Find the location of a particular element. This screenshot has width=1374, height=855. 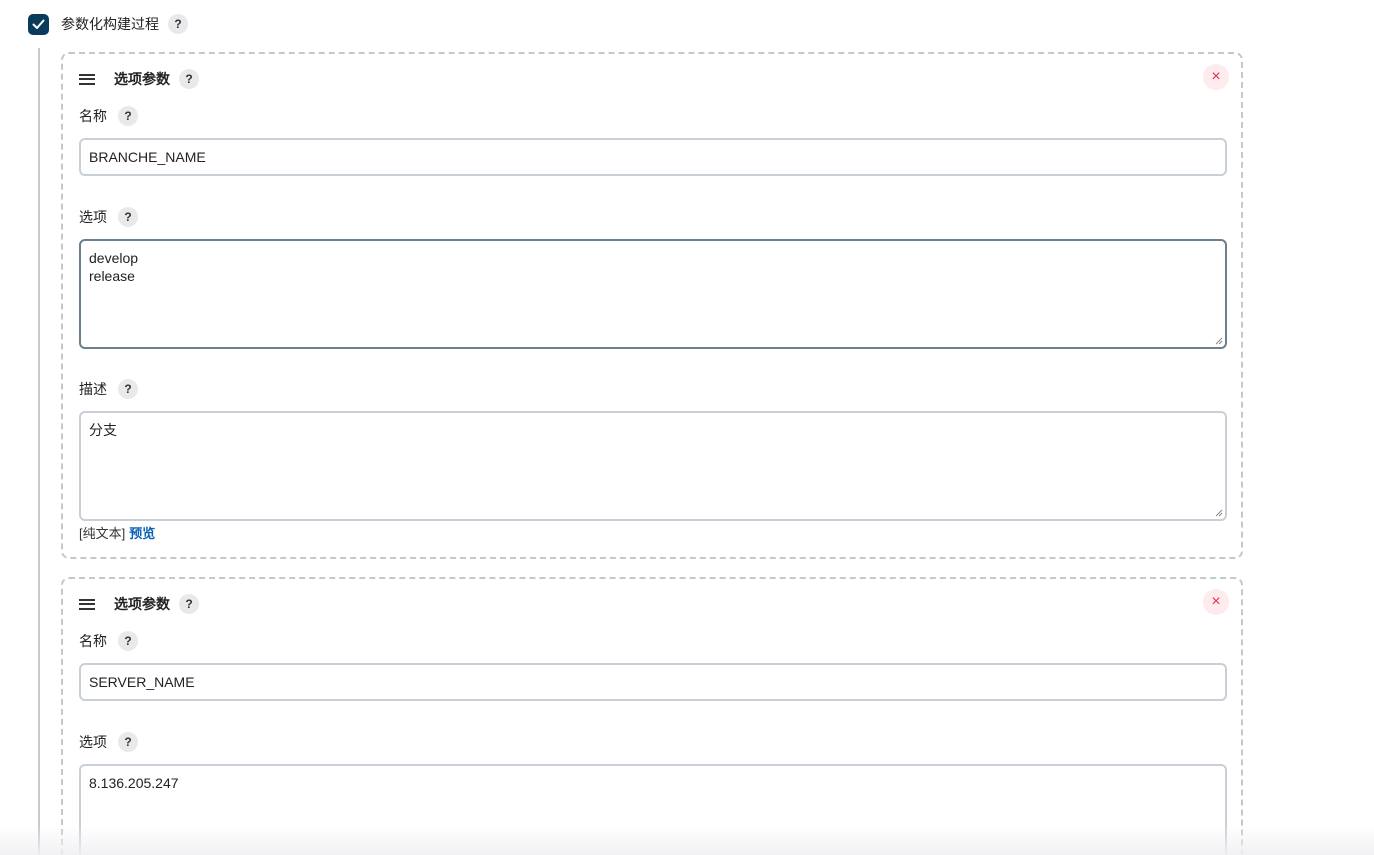

choices-textarea: develop release is located at coordinates (653, 294).